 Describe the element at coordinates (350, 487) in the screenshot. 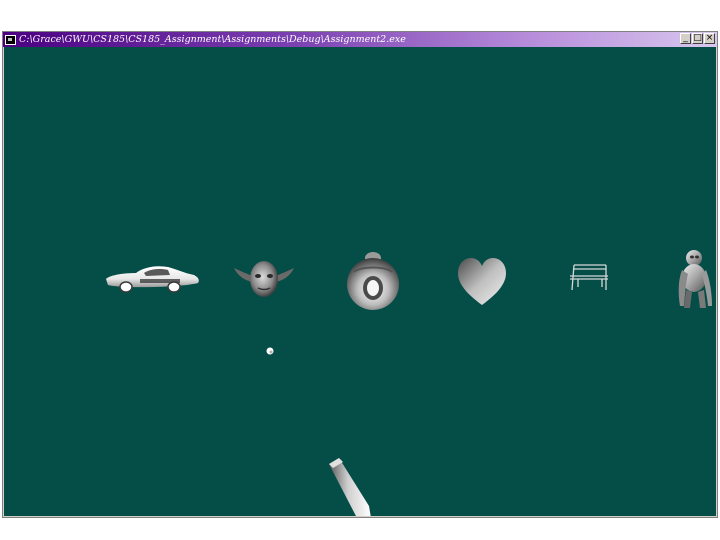

I see `gun-barrel` at that location.